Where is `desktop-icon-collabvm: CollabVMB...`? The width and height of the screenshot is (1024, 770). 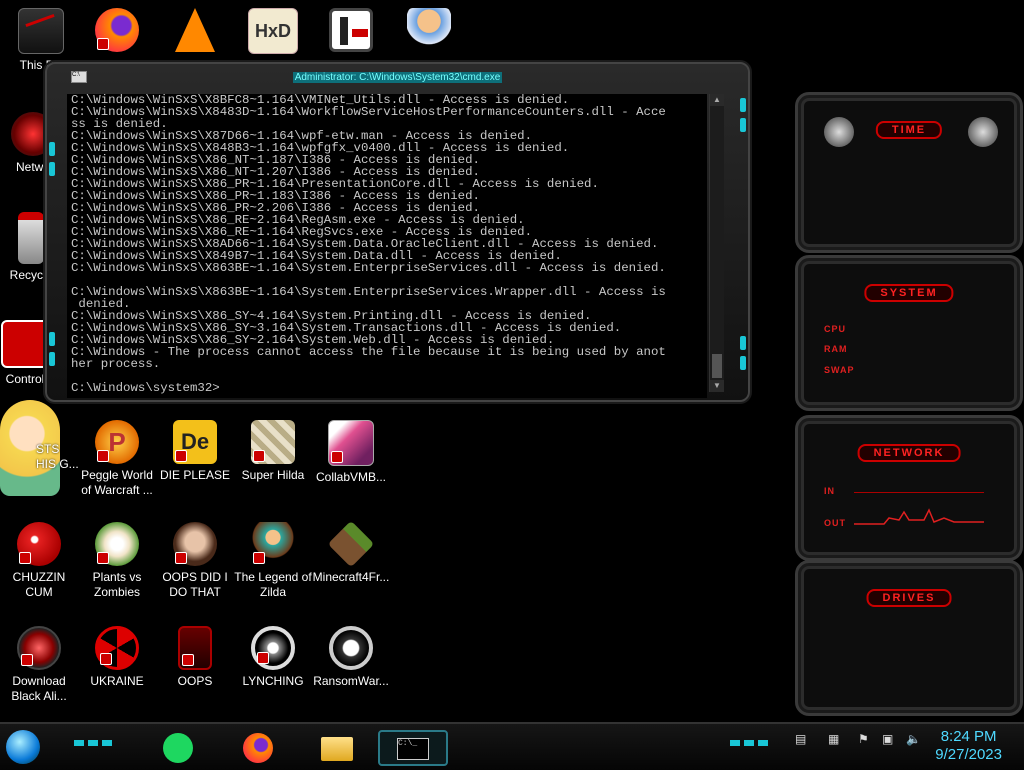 desktop-icon-collabvm: CollabVMB... is located at coordinates (351, 452).